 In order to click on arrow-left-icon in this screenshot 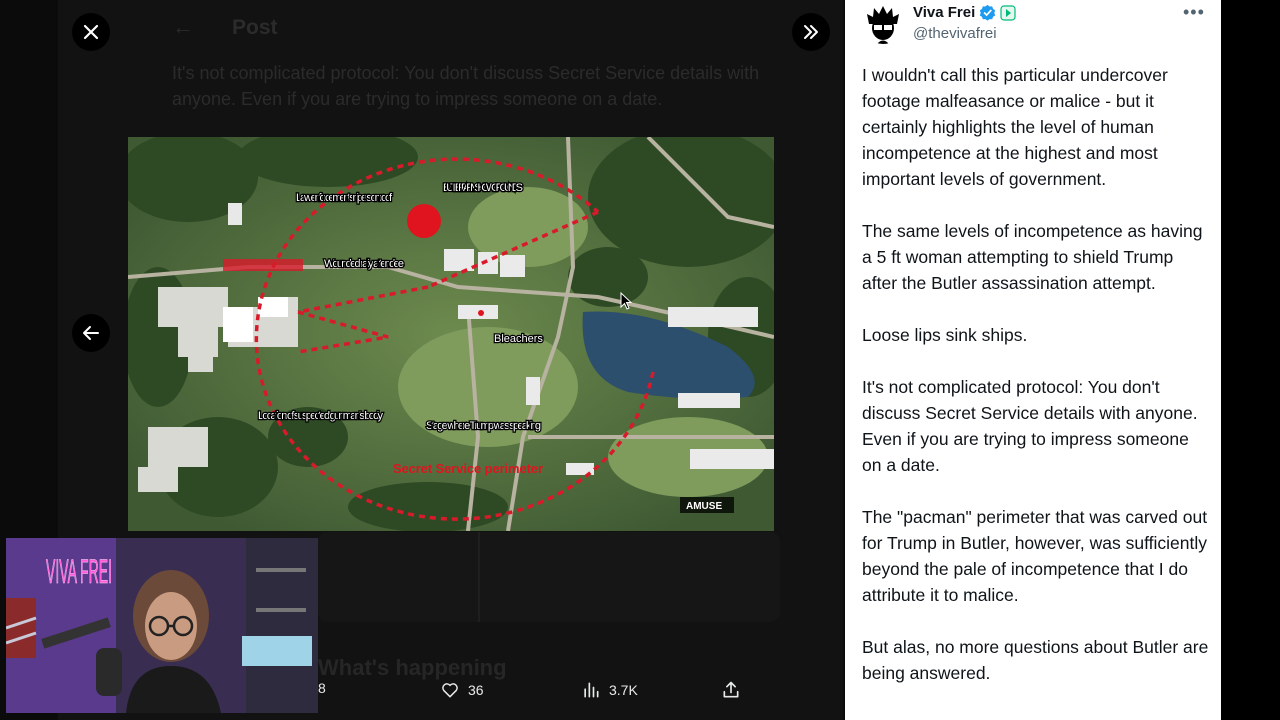, I will do `click(91, 333)`.